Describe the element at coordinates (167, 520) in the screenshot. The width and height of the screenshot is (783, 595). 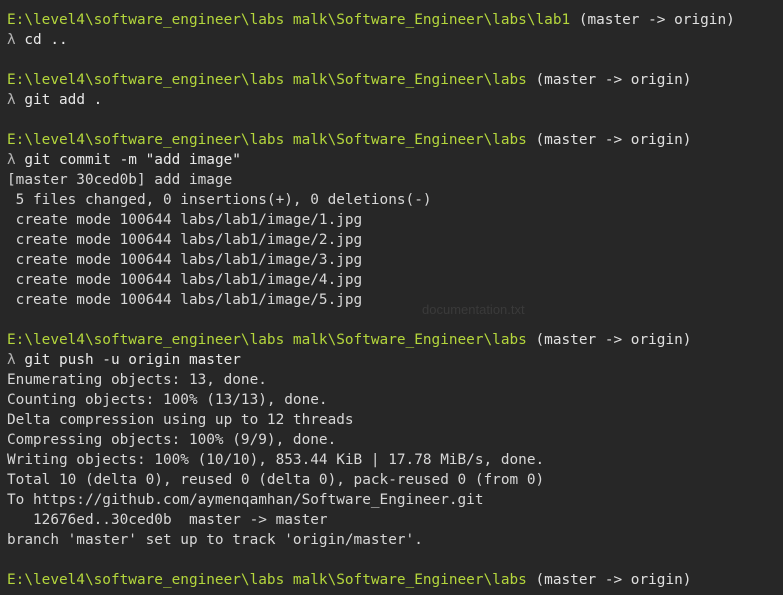
I see `output-text: 12676ed..30ced0b master -> master` at that location.